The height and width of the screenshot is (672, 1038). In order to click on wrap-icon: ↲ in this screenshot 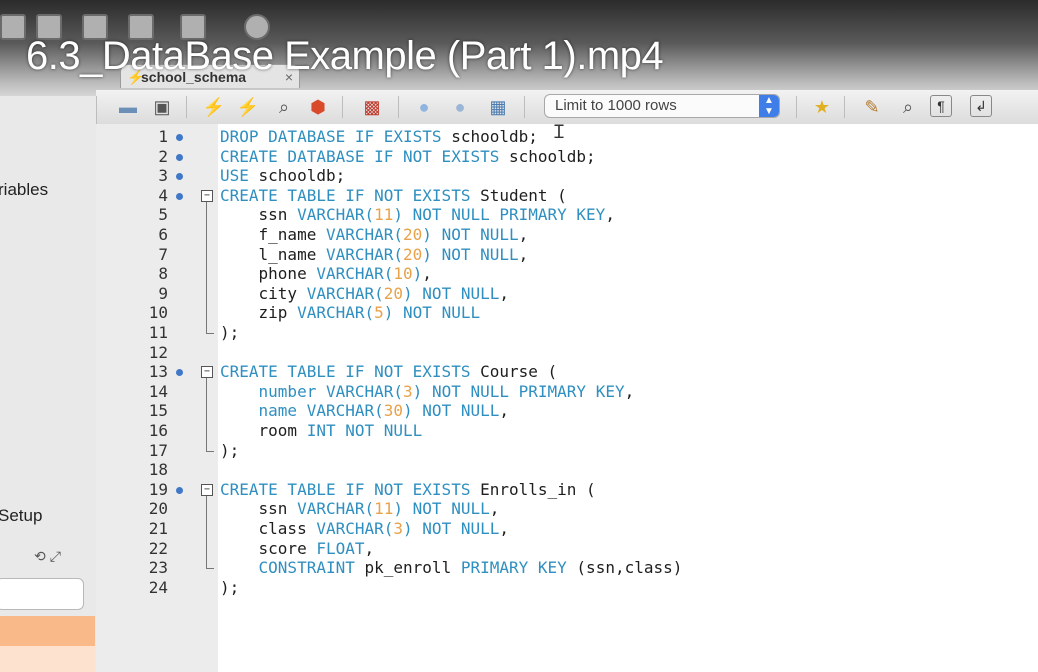, I will do `click(981, 106)`.